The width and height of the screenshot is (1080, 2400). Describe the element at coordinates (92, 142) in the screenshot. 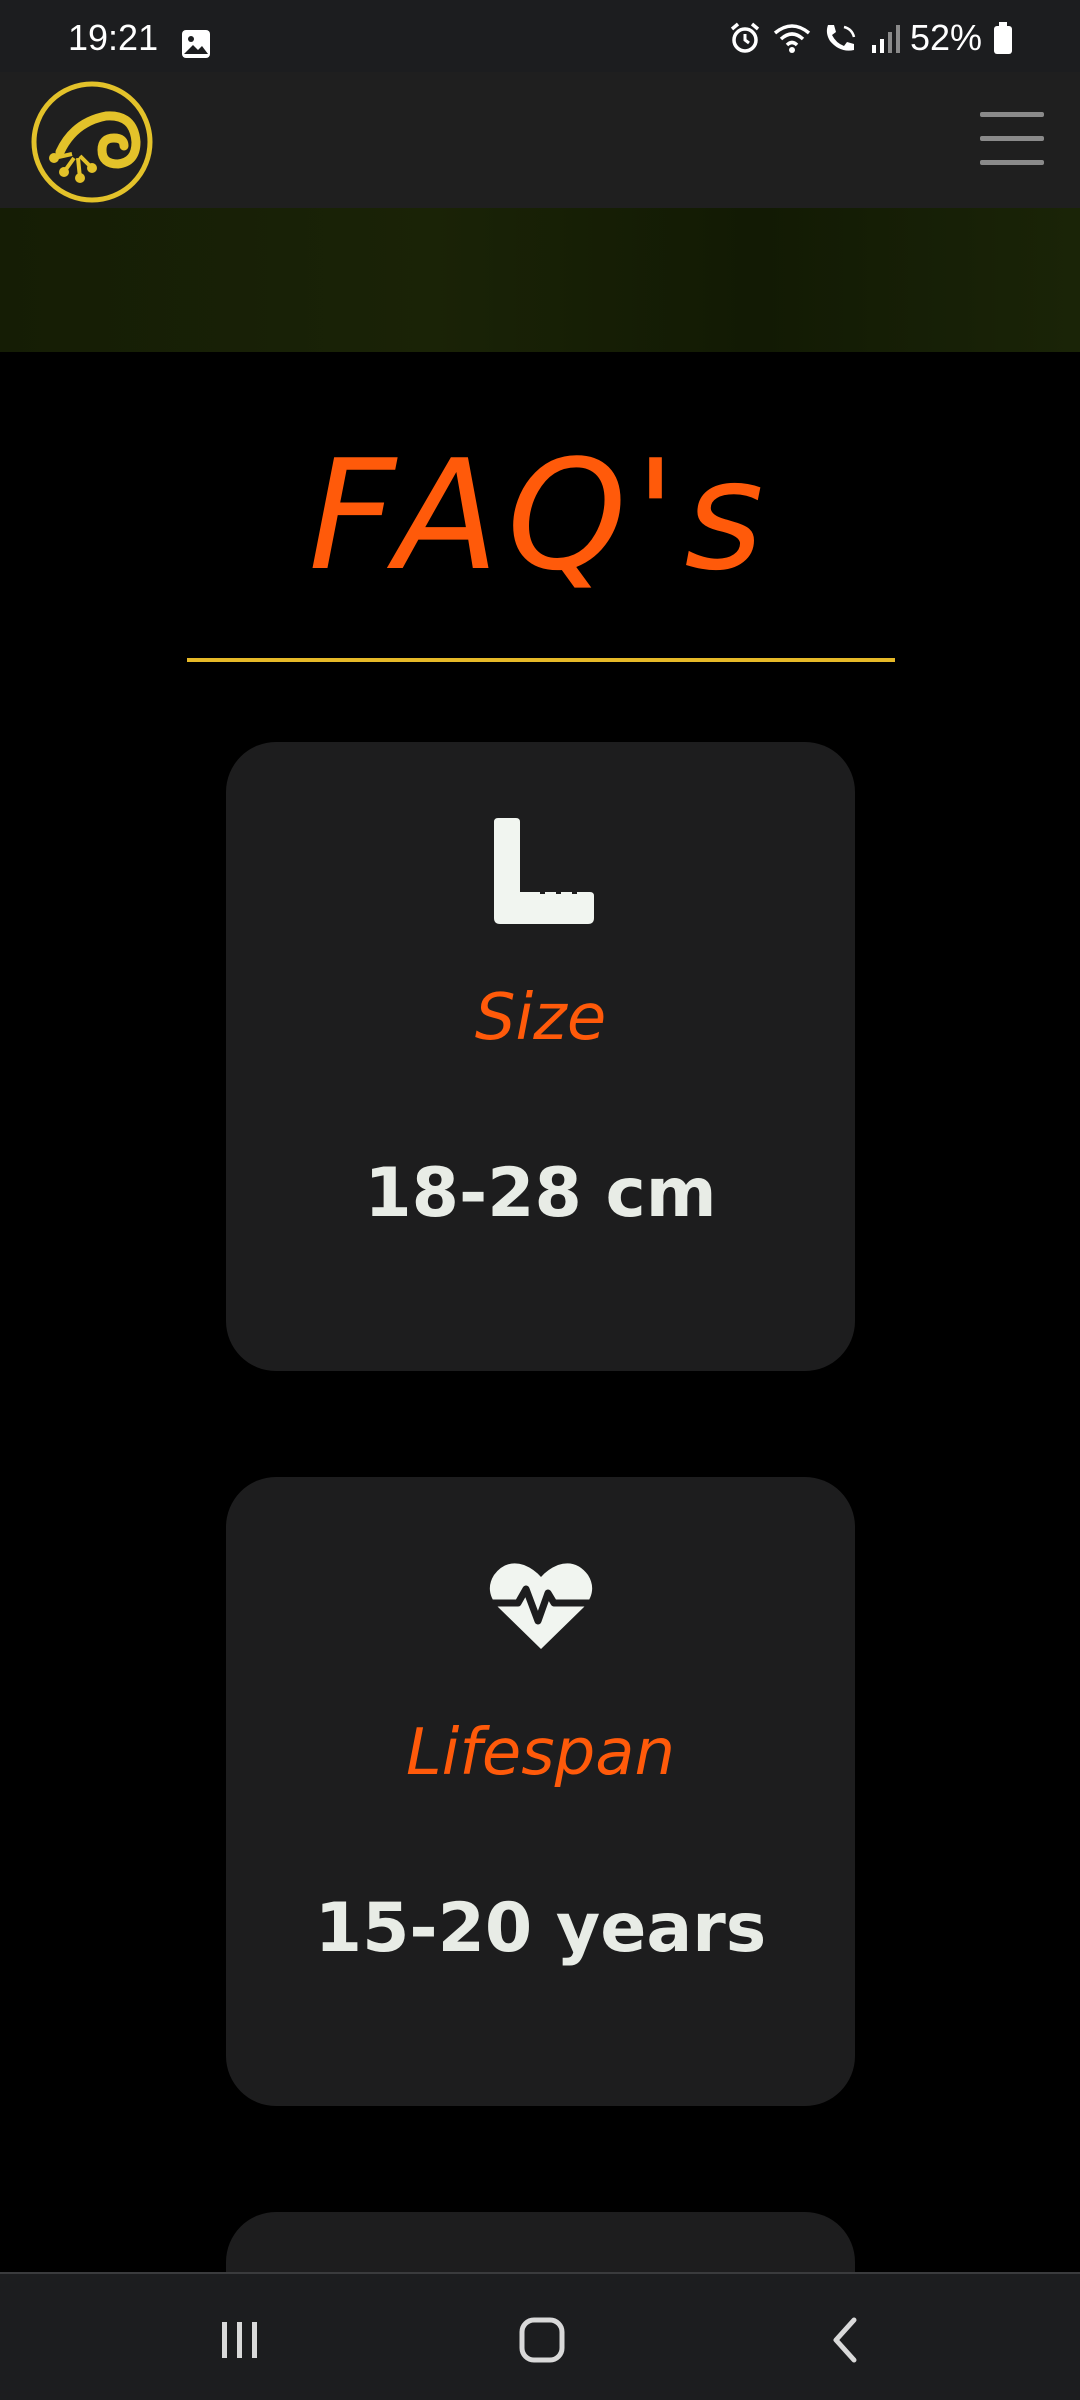

I see `gecko-logo` at that location.